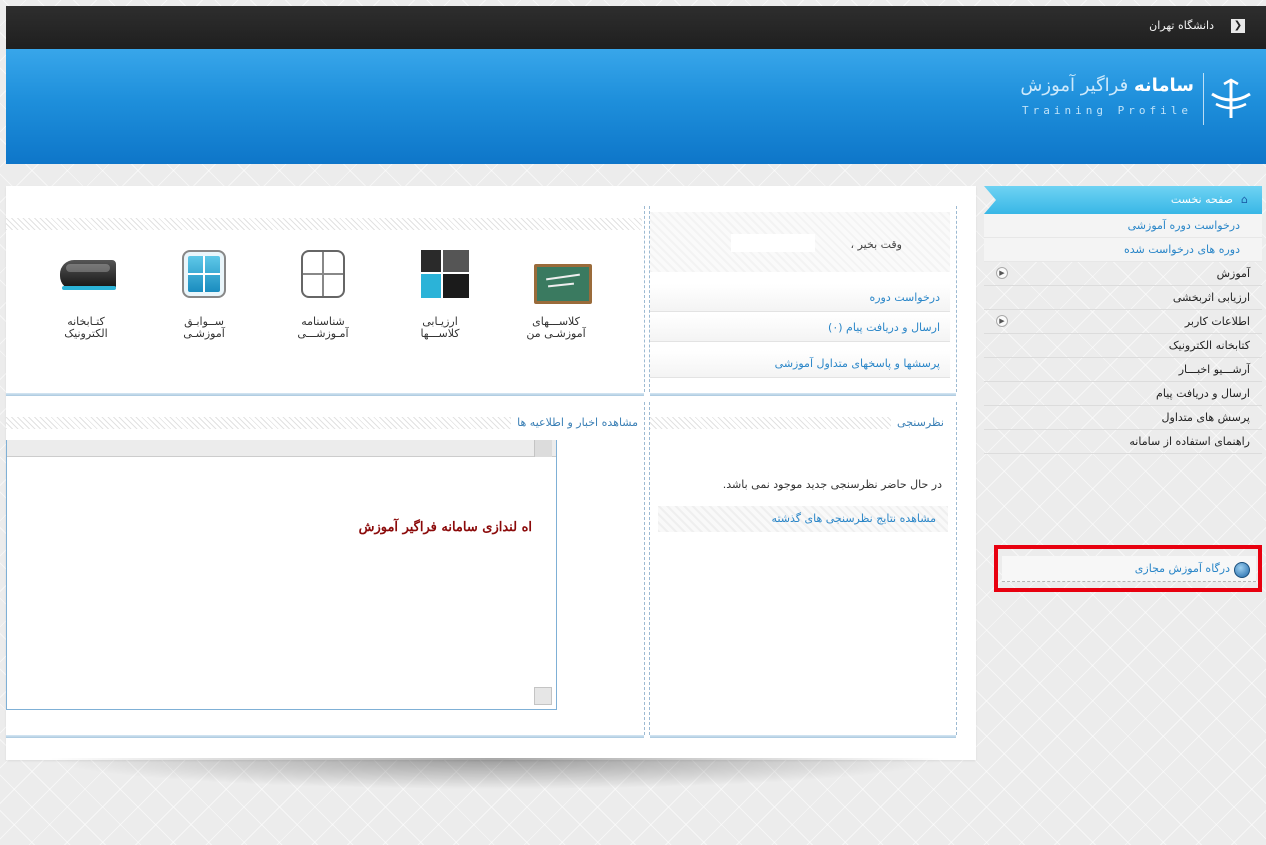 The image size is (1266, 845). I want to click on app-training-records: ســوابـق آموزشـی, so click(204, 295).